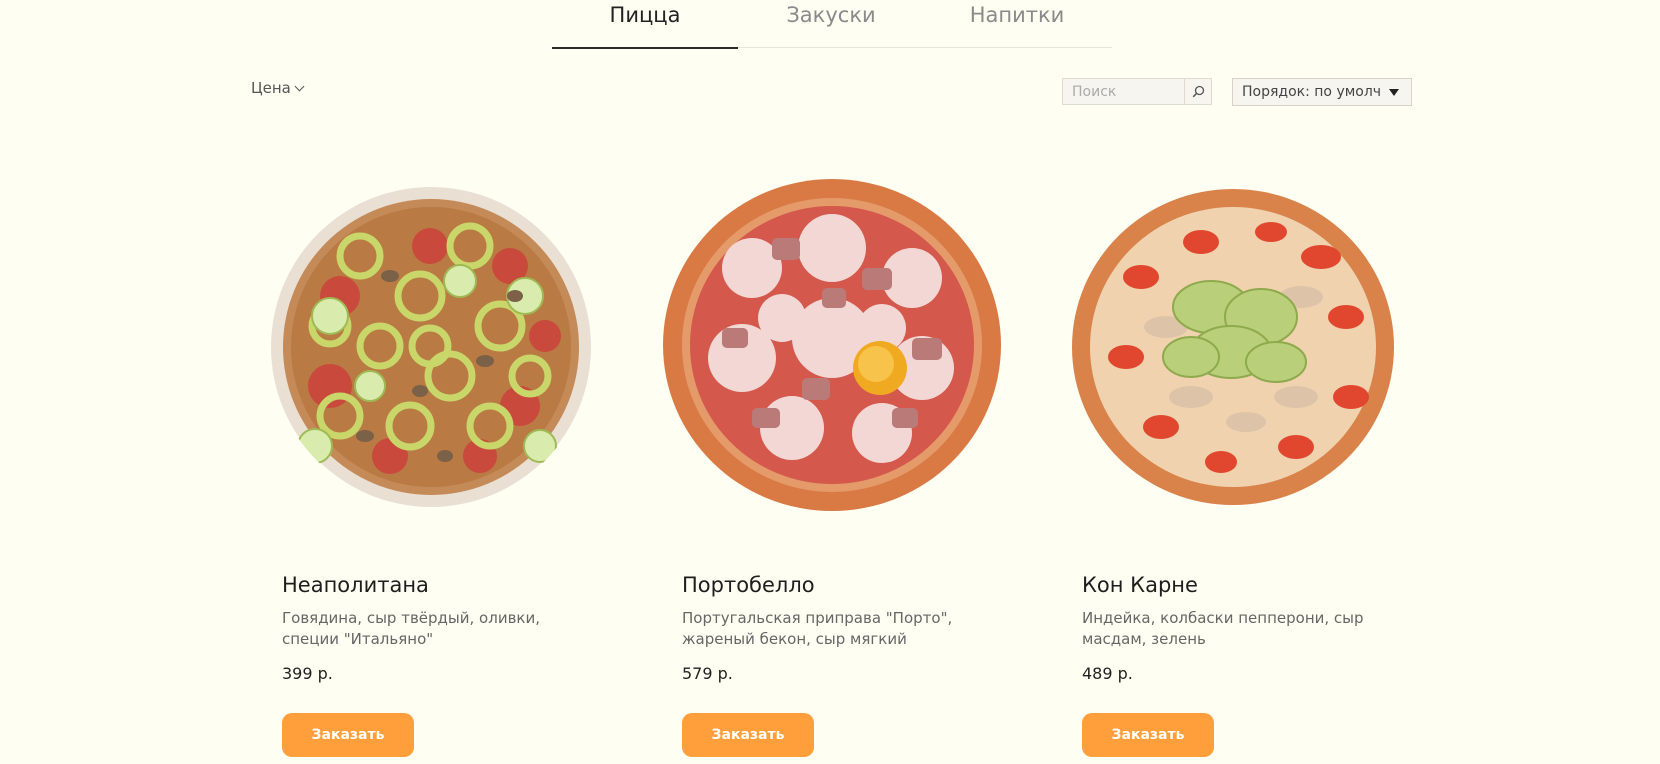 The height and width of the screenshot is (764, 1660). What do you see at coordinates (1394, 92) in the screenshot?
I see `caret-down-icon` at bounding box center [1394, 92].